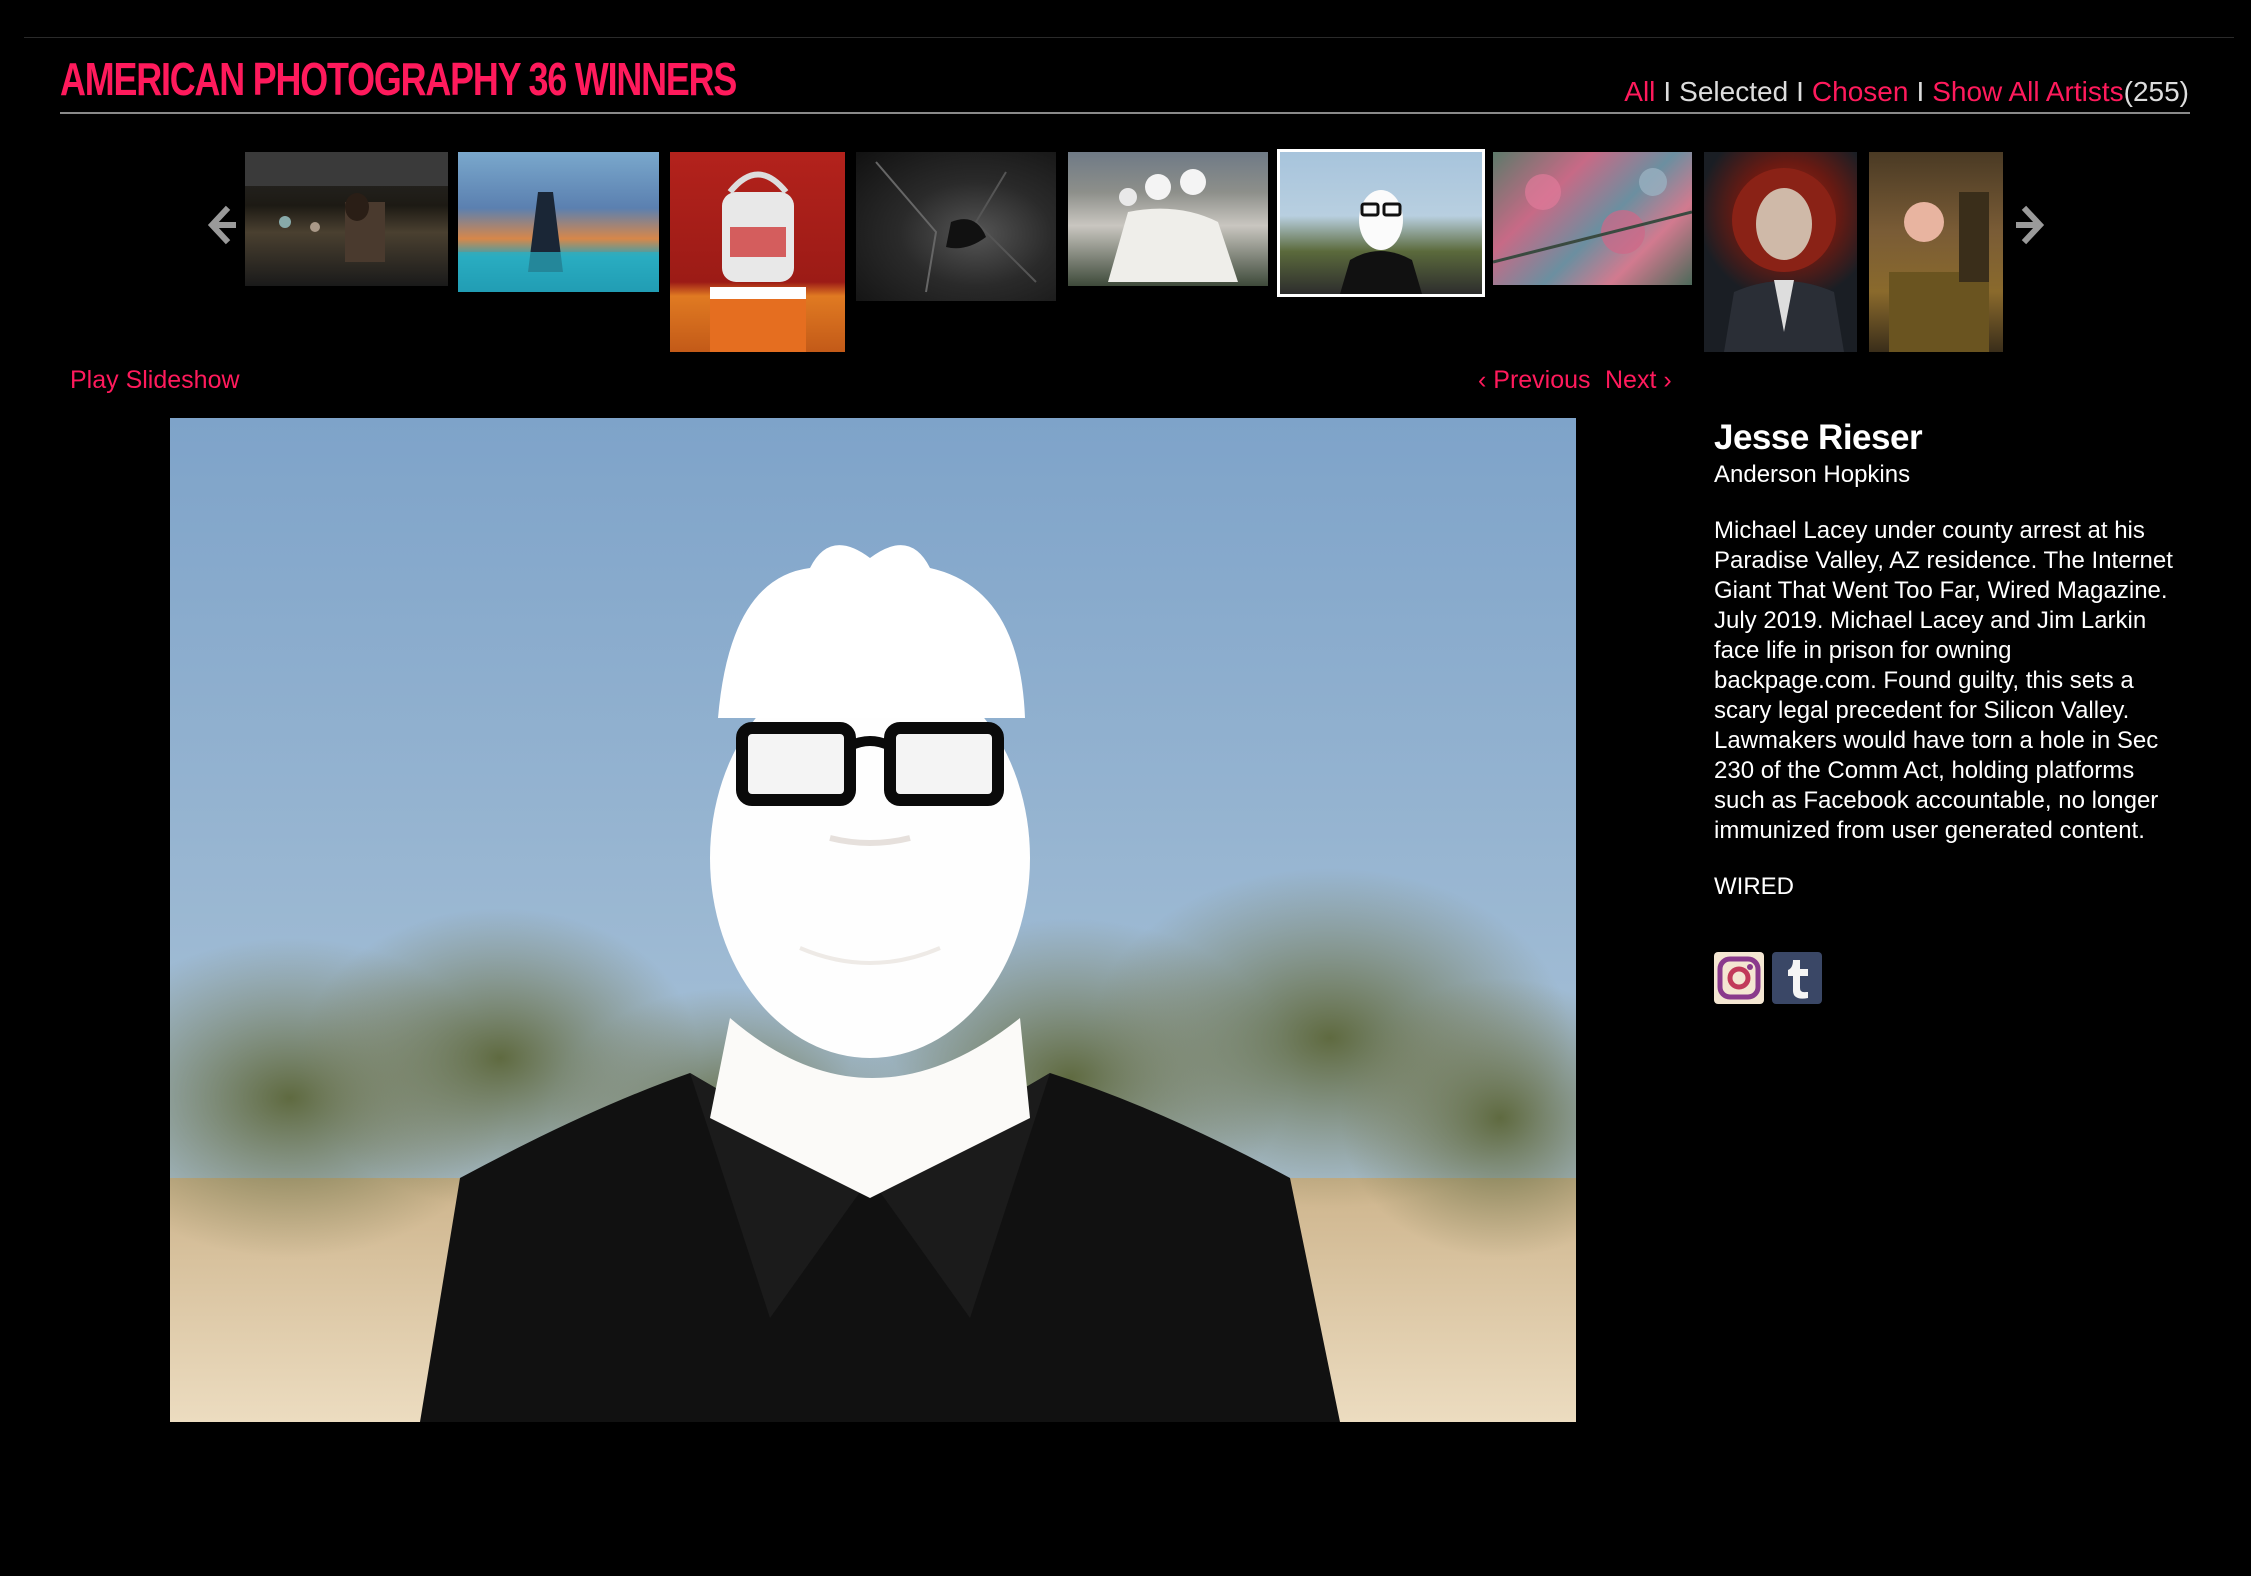 The width and height of the screenshot is (2251, 1576). I want to click on tumblr-icon, so click(1797, 978).